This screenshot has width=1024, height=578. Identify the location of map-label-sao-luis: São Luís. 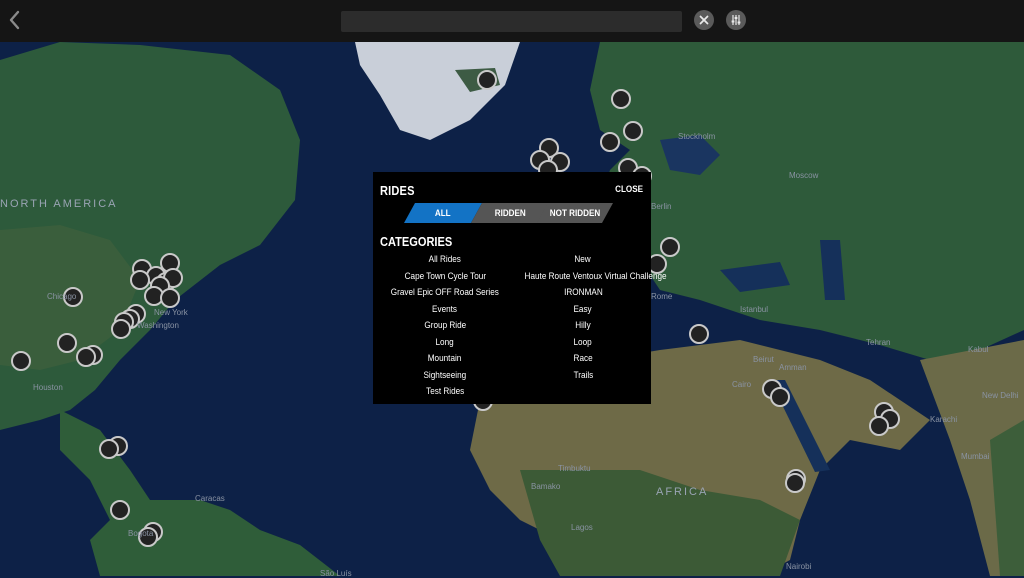
(336, 573).